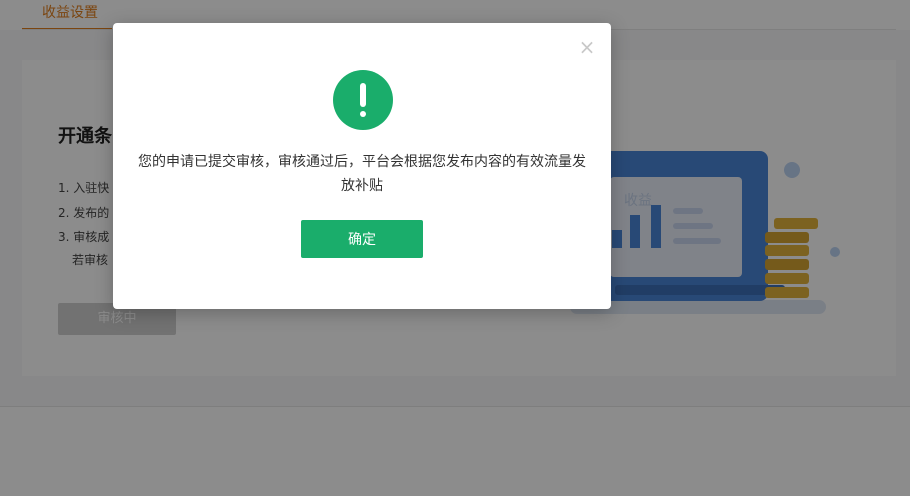  Describe the element at coordinates (363, 95) in the screenshot. I see `exclamation-bar` at that location.